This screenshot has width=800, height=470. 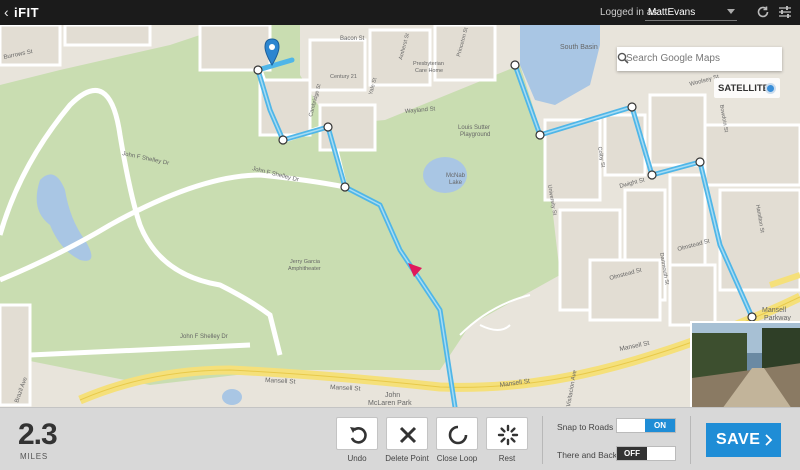 I want to click on label-jerry-garcia: Jerry Garcia, so click(x=305, y=262).